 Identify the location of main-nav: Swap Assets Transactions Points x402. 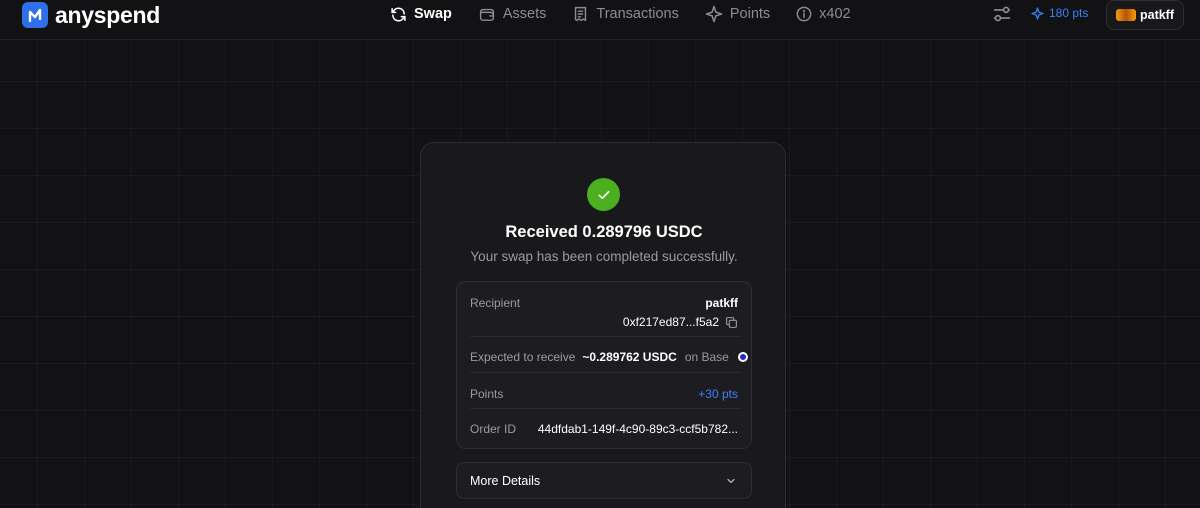
(633, 14).